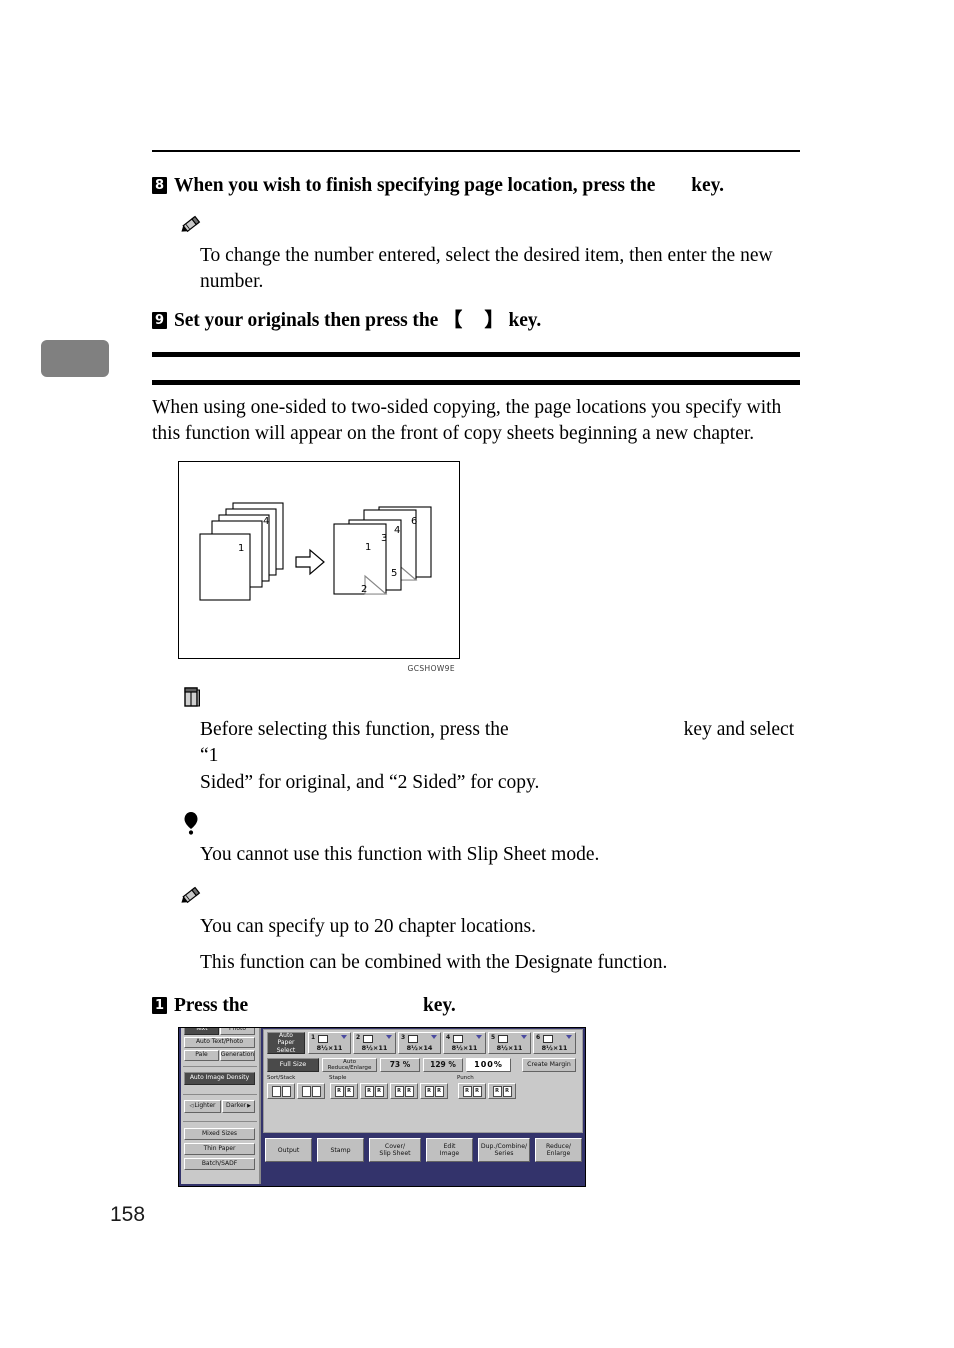  Describe the element at coordinates (403, 1038) in the screenshot. I see `lcd-tray-3-number: 3` at that location.